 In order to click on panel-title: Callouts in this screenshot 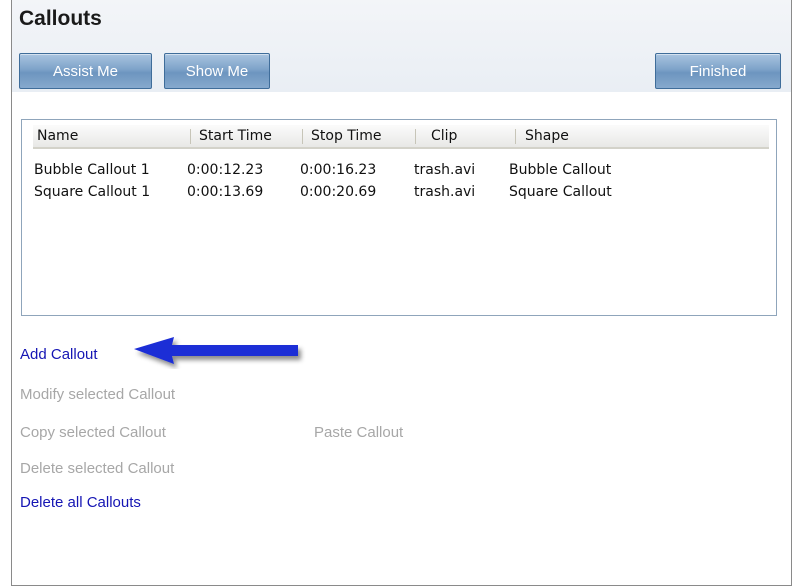, I will do `click(60, 18)`.